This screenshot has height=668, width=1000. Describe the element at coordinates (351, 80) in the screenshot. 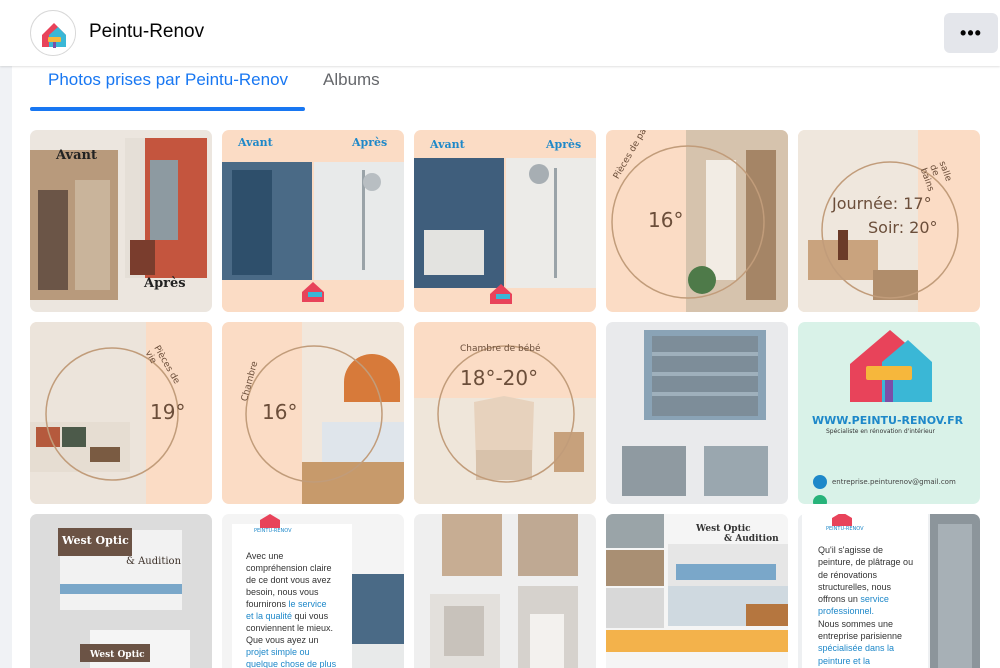

I see `tab-albums: Albums` at that location.